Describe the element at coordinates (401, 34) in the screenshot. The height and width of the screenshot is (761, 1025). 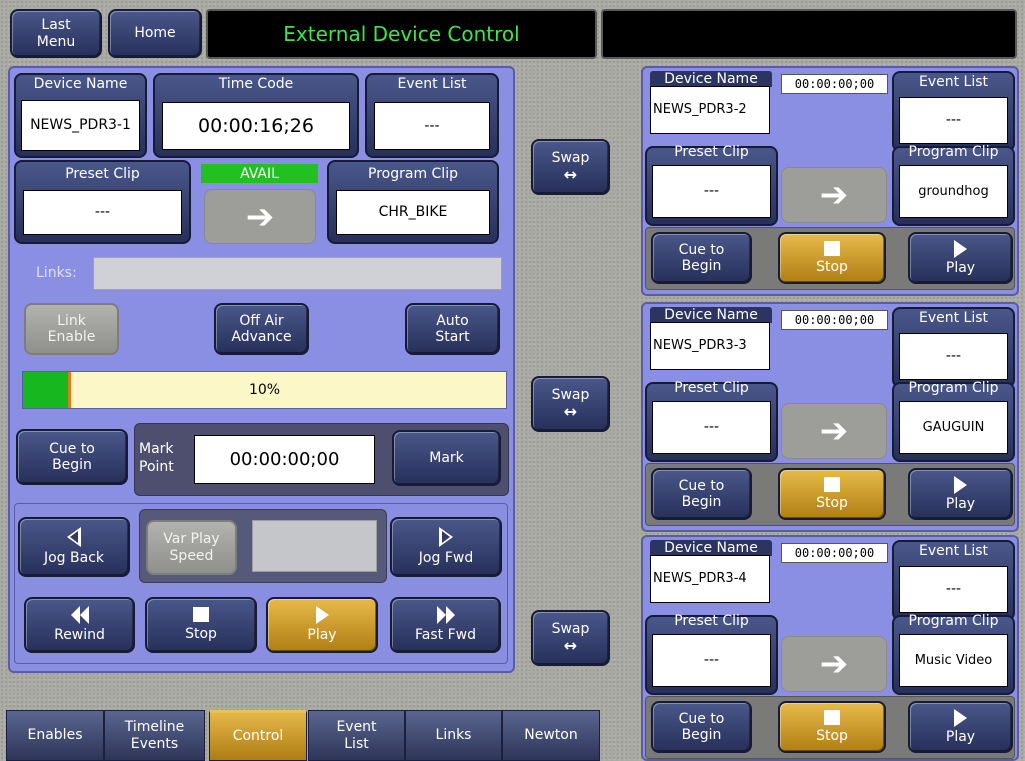
I see `title-bar: External Device Control` at that location.